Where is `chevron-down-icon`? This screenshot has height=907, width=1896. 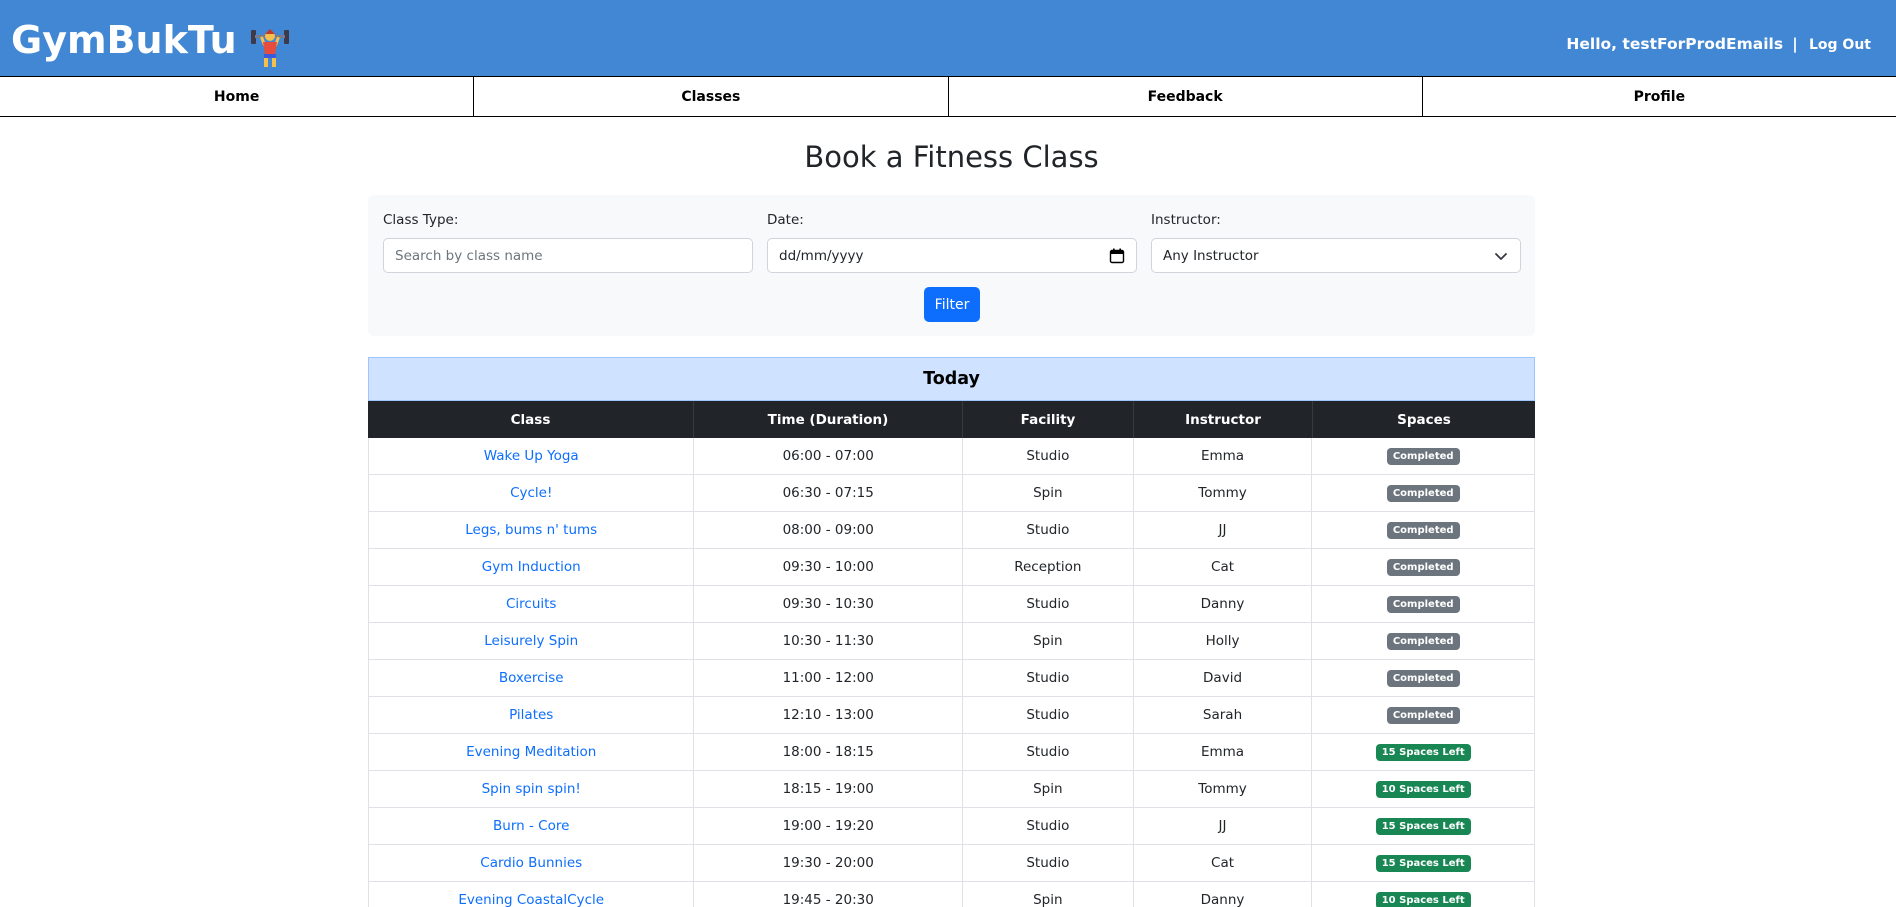 chevron-down-icon is located at coordinates (1501, 256).